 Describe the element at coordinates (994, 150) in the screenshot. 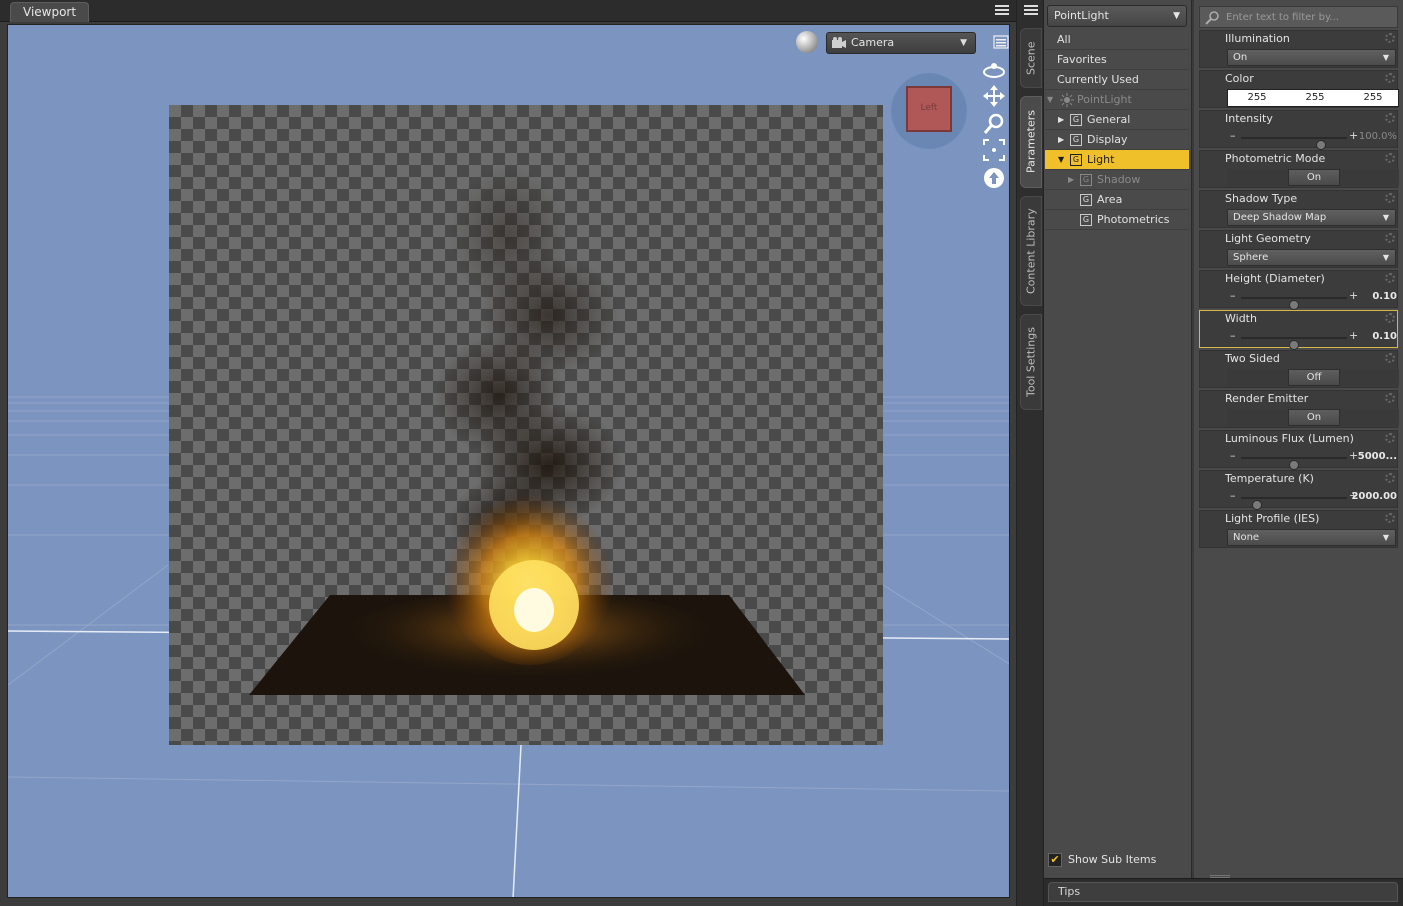

I see `frame-icon` at that location.